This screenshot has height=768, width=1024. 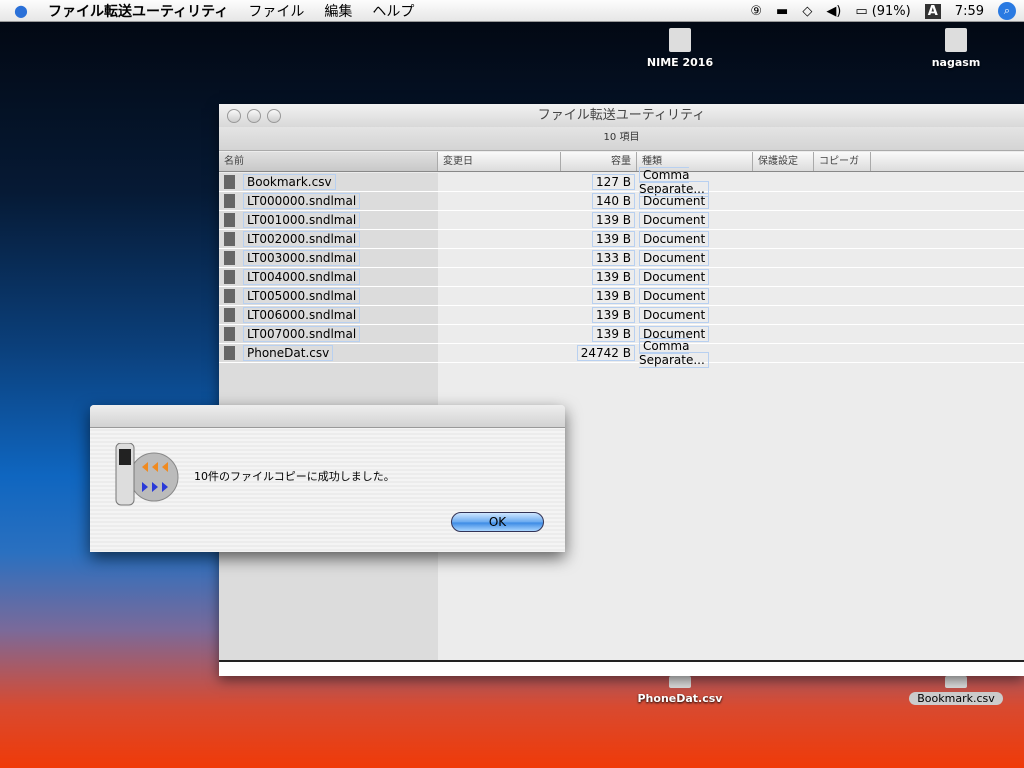 I want to click on file-name: LT002000.sndlmal, so click(x=302, y=239).